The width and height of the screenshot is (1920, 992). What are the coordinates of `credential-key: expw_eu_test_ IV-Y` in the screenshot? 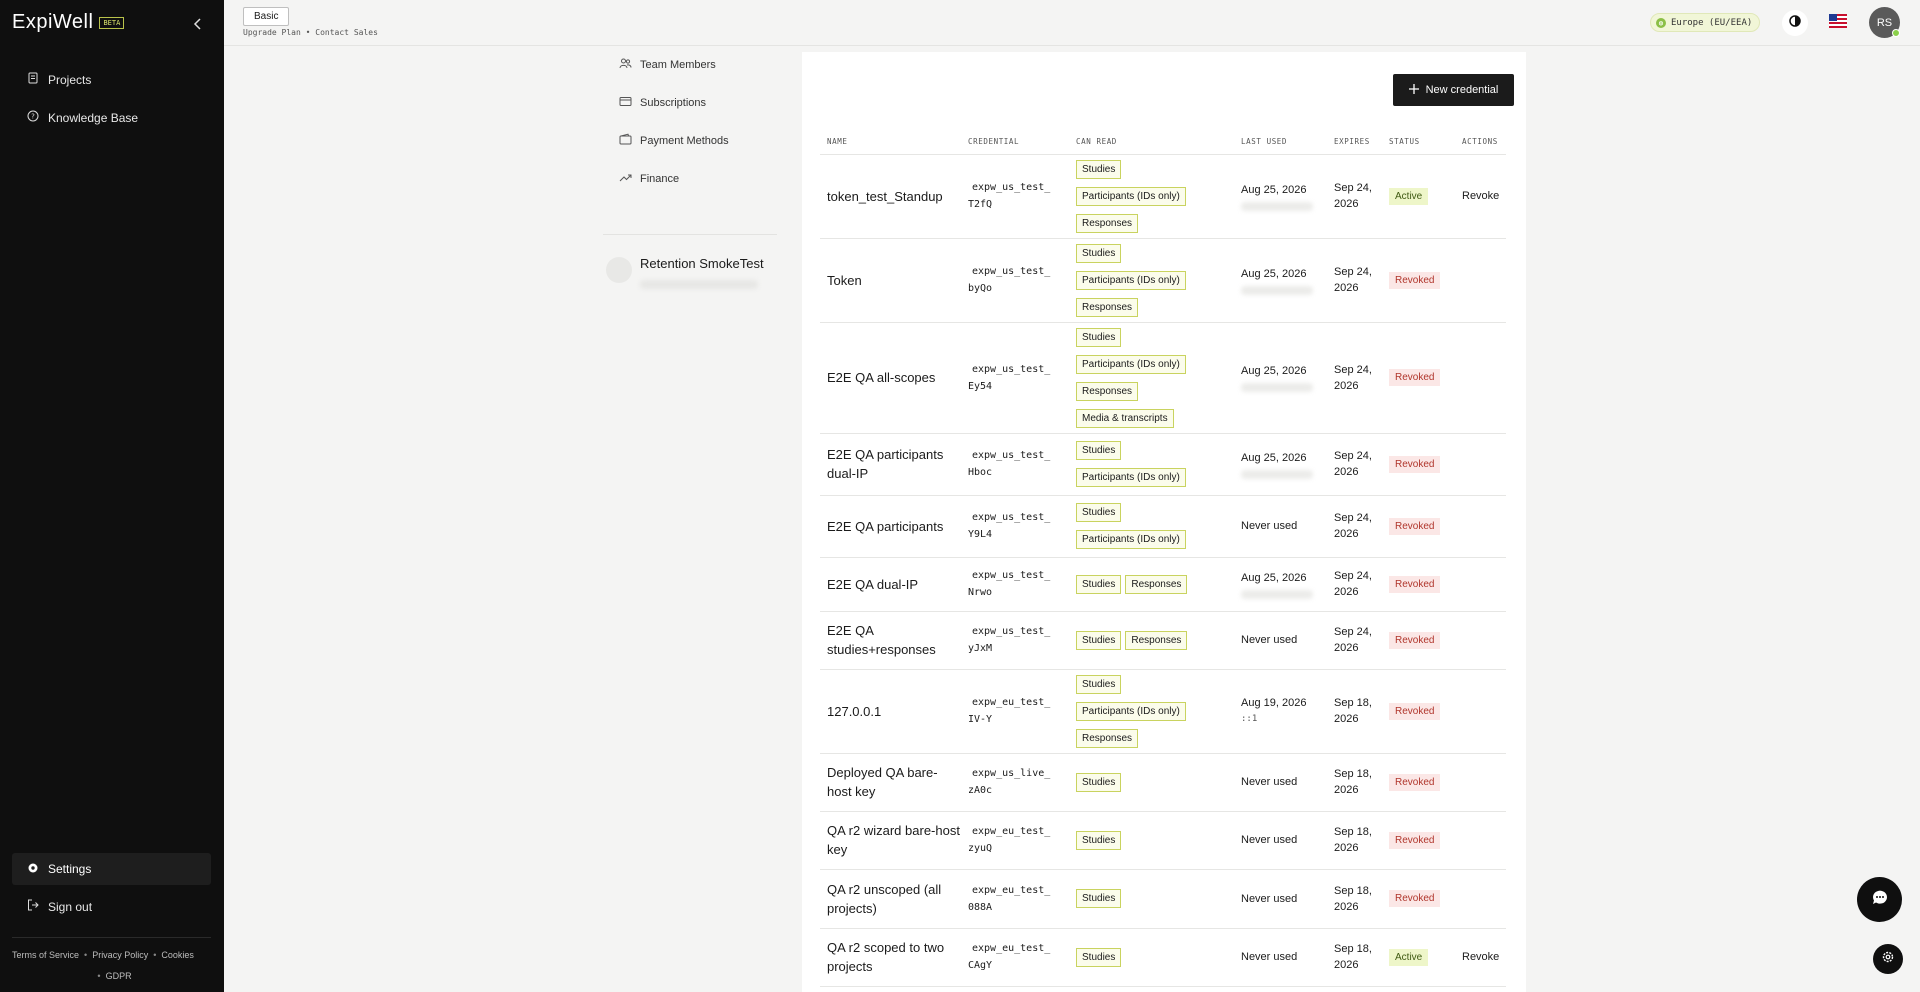 It's located at (1015, 711).